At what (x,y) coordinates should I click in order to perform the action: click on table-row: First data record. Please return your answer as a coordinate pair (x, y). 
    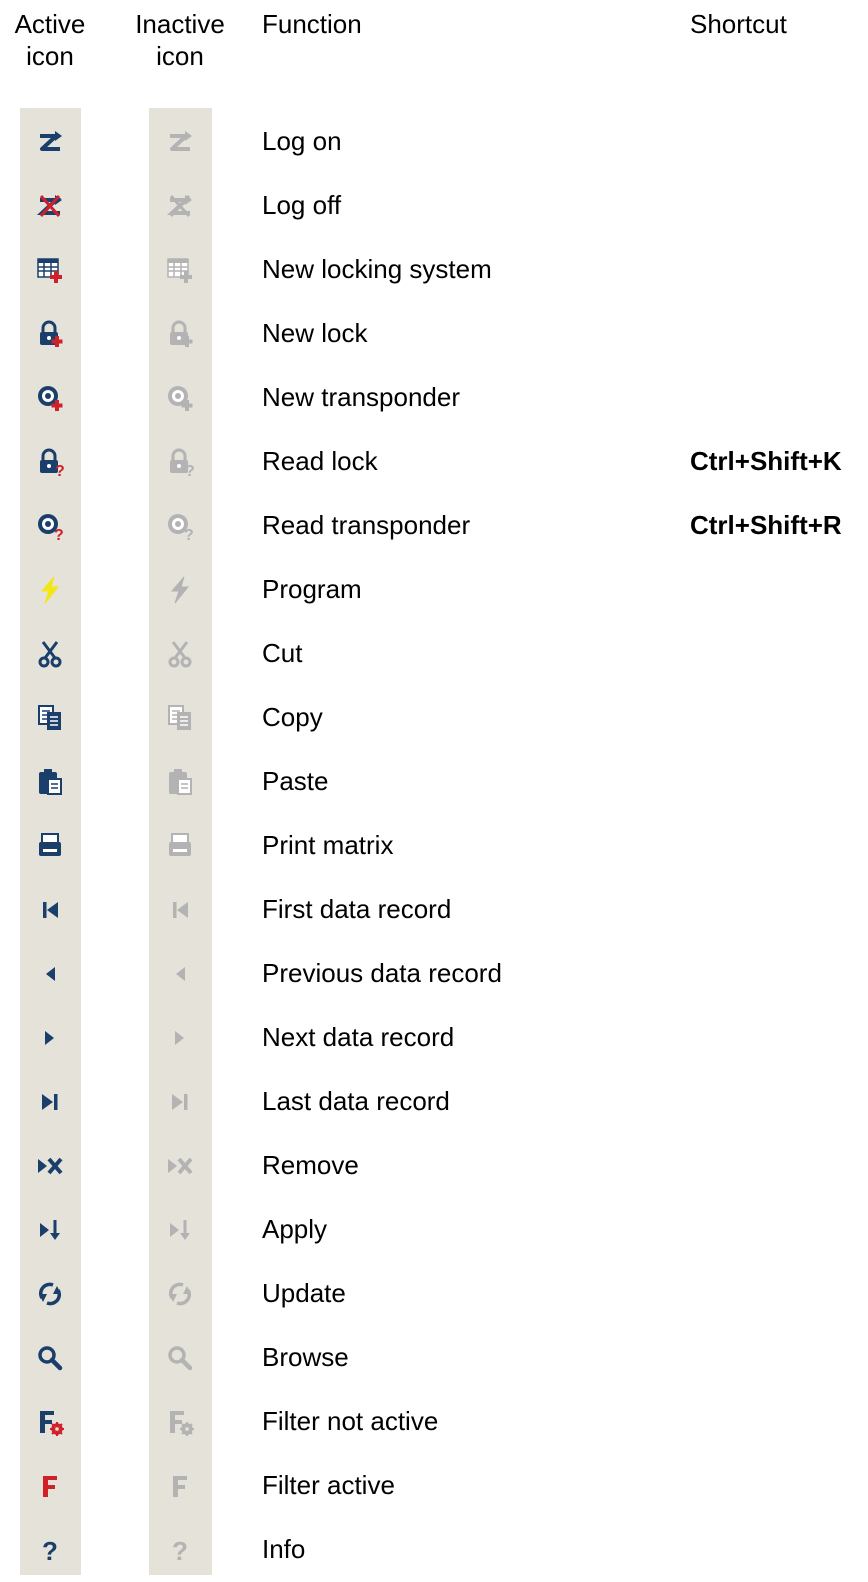
    Looking at the image, I should click on (434, 910).